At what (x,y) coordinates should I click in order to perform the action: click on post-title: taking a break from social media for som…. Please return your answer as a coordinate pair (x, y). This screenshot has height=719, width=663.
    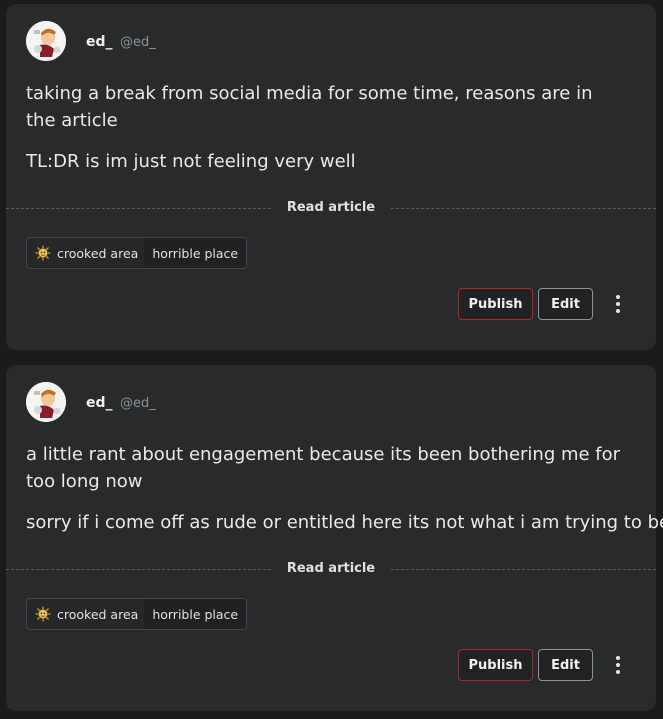
    Looking at the image, I should click on (309, 107).